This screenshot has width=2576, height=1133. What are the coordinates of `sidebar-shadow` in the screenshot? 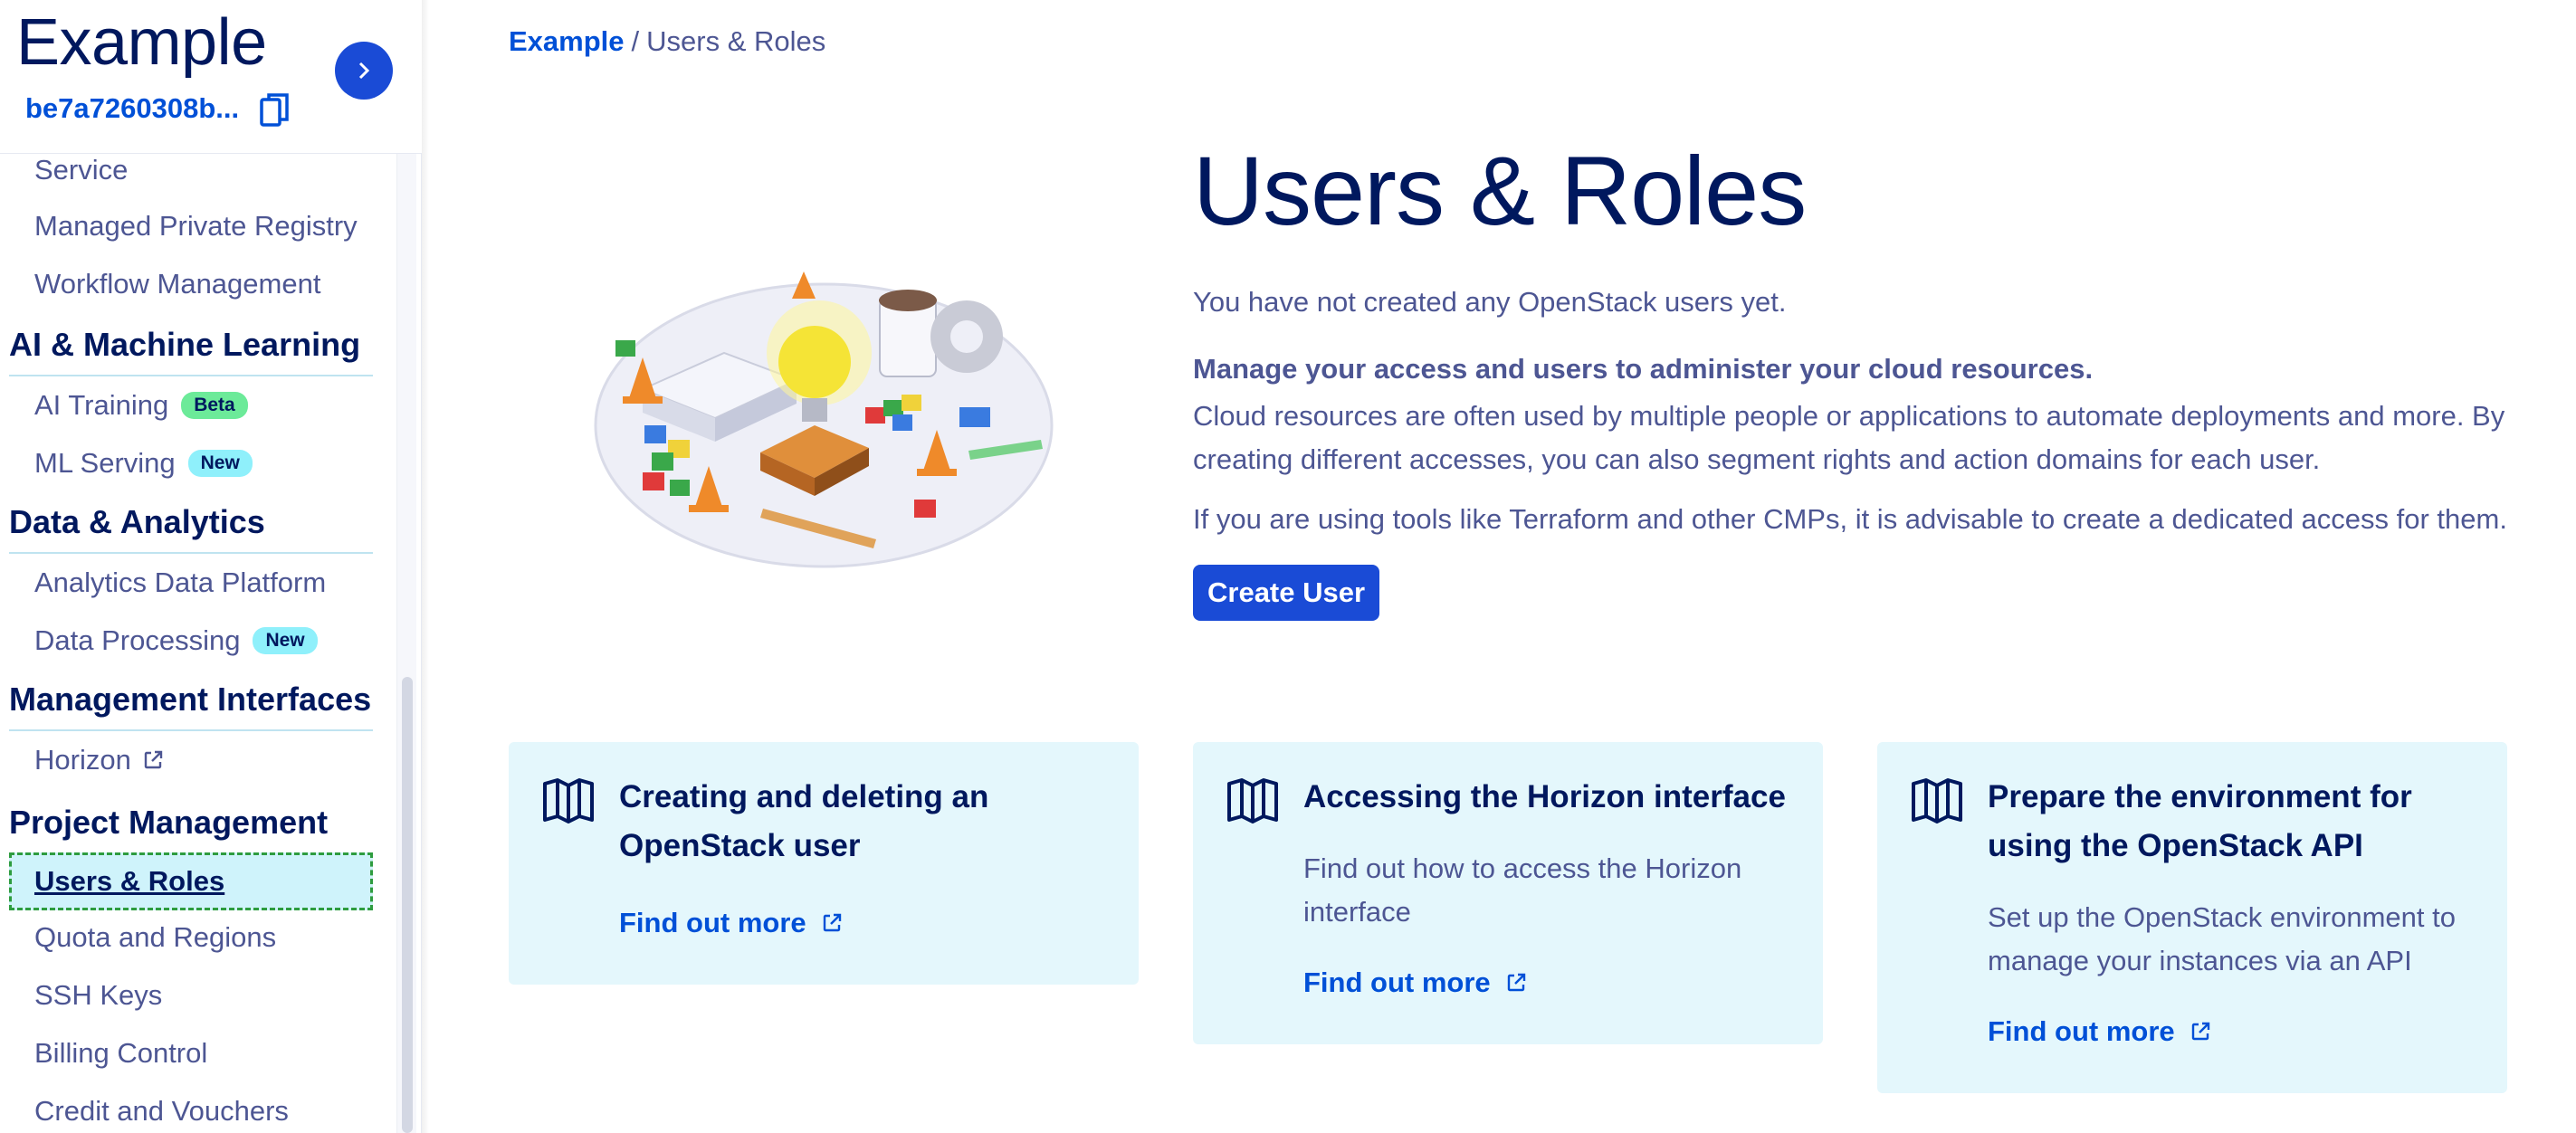 It's located at (426, 566).